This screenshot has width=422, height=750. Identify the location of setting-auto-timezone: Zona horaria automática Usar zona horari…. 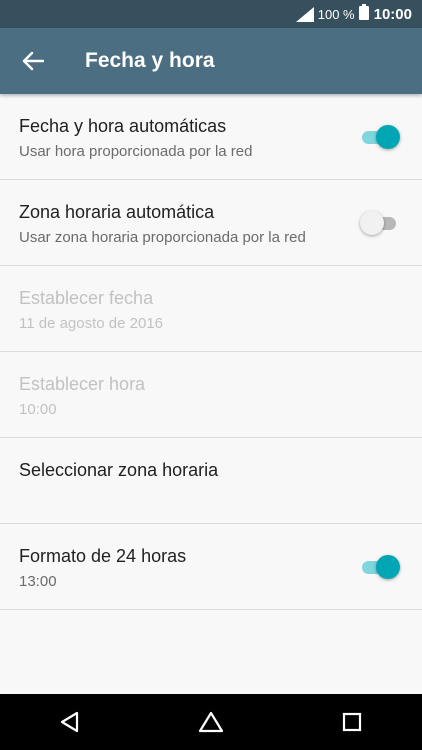
(211, 223).